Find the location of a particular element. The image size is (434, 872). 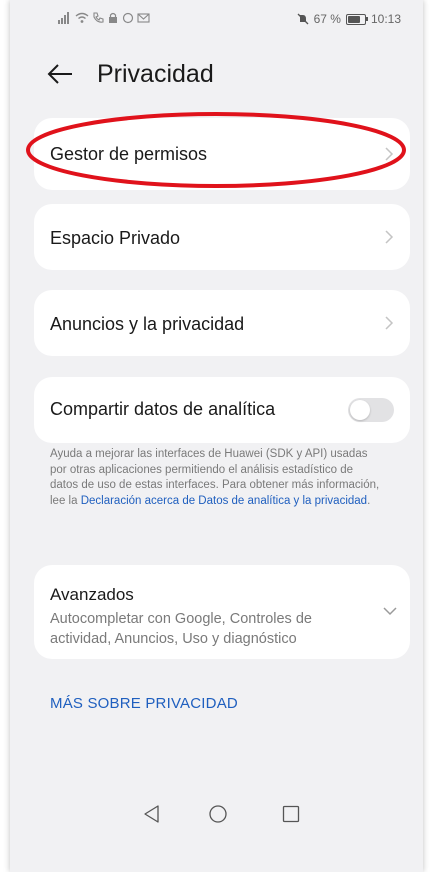

back-arrow-icon is located at coordinates (60, 74).